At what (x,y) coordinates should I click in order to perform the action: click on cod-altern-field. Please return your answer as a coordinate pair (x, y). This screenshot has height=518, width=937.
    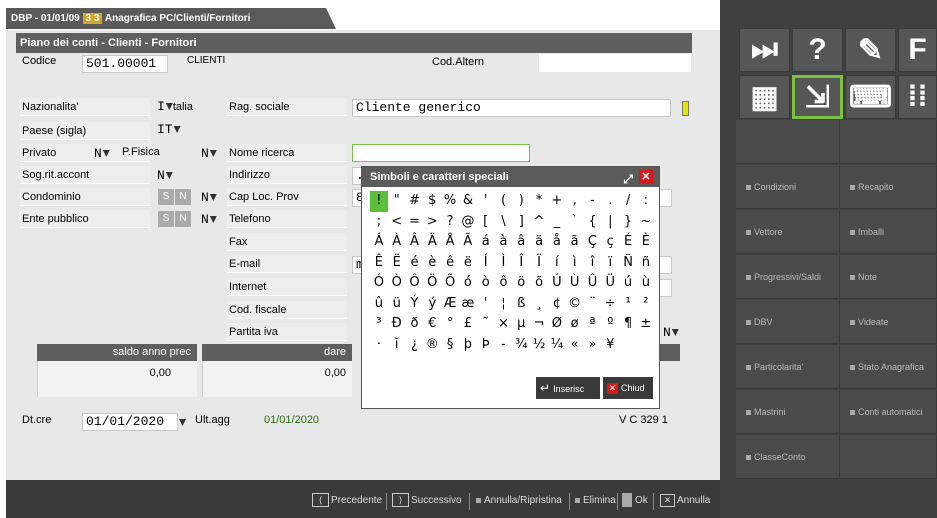
    Looking at the image, I should click on (615, 63).